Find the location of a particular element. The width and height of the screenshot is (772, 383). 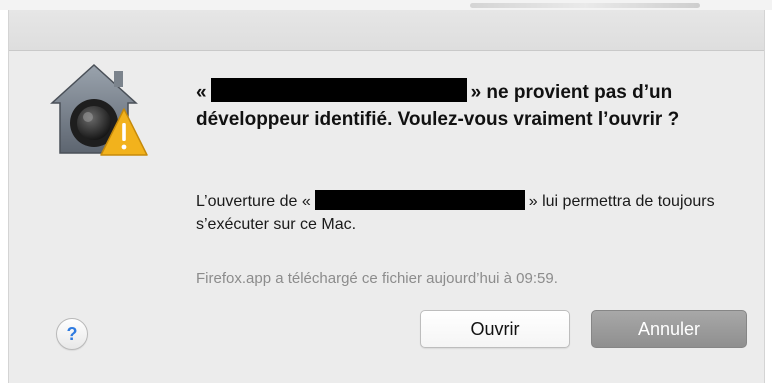

redacted-app-name is located at coordinates (338, 90).